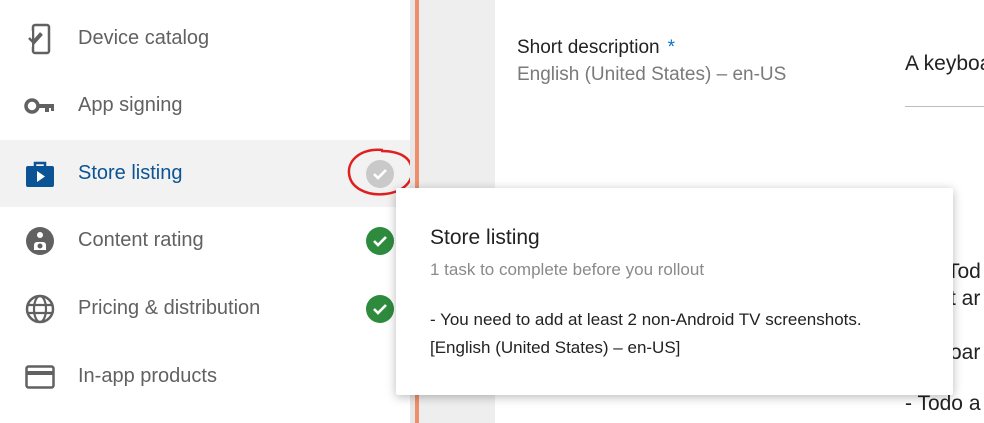 Image resolution: width=984 pixels, height=423 pixels. Describe the element at coordinates (485, 237) in the screenshot. I see `popover-title: Store listing` at that location.